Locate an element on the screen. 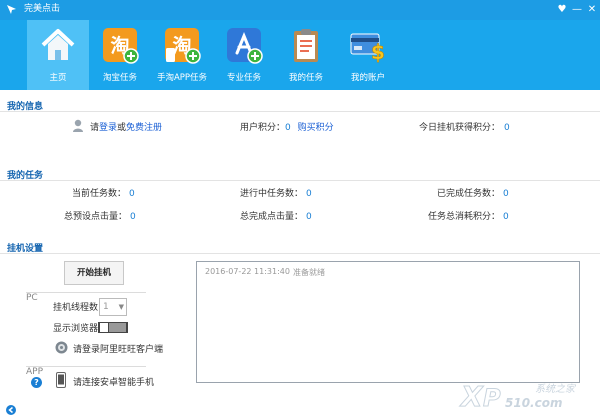 Image resolution: width=600 pixels, height=420 pixels. hangup-settings-divider is located at coordinates (300, 253).